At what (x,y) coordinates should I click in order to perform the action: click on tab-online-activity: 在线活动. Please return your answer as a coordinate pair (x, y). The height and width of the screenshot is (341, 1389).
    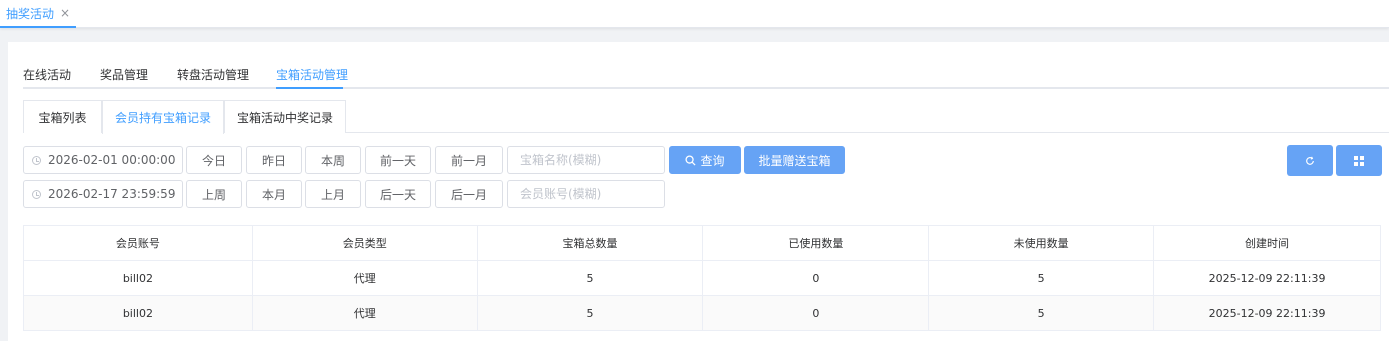
    Looking at the image, I should click on (47, 74).